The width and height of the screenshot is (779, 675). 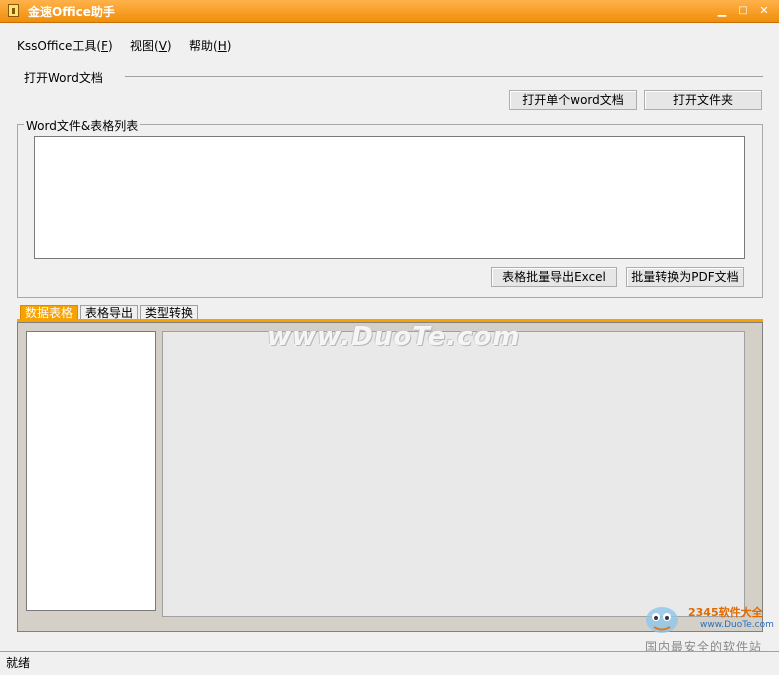 I want to click on watermark-text: www.DuoTe.com, so click(x=394, y=337).